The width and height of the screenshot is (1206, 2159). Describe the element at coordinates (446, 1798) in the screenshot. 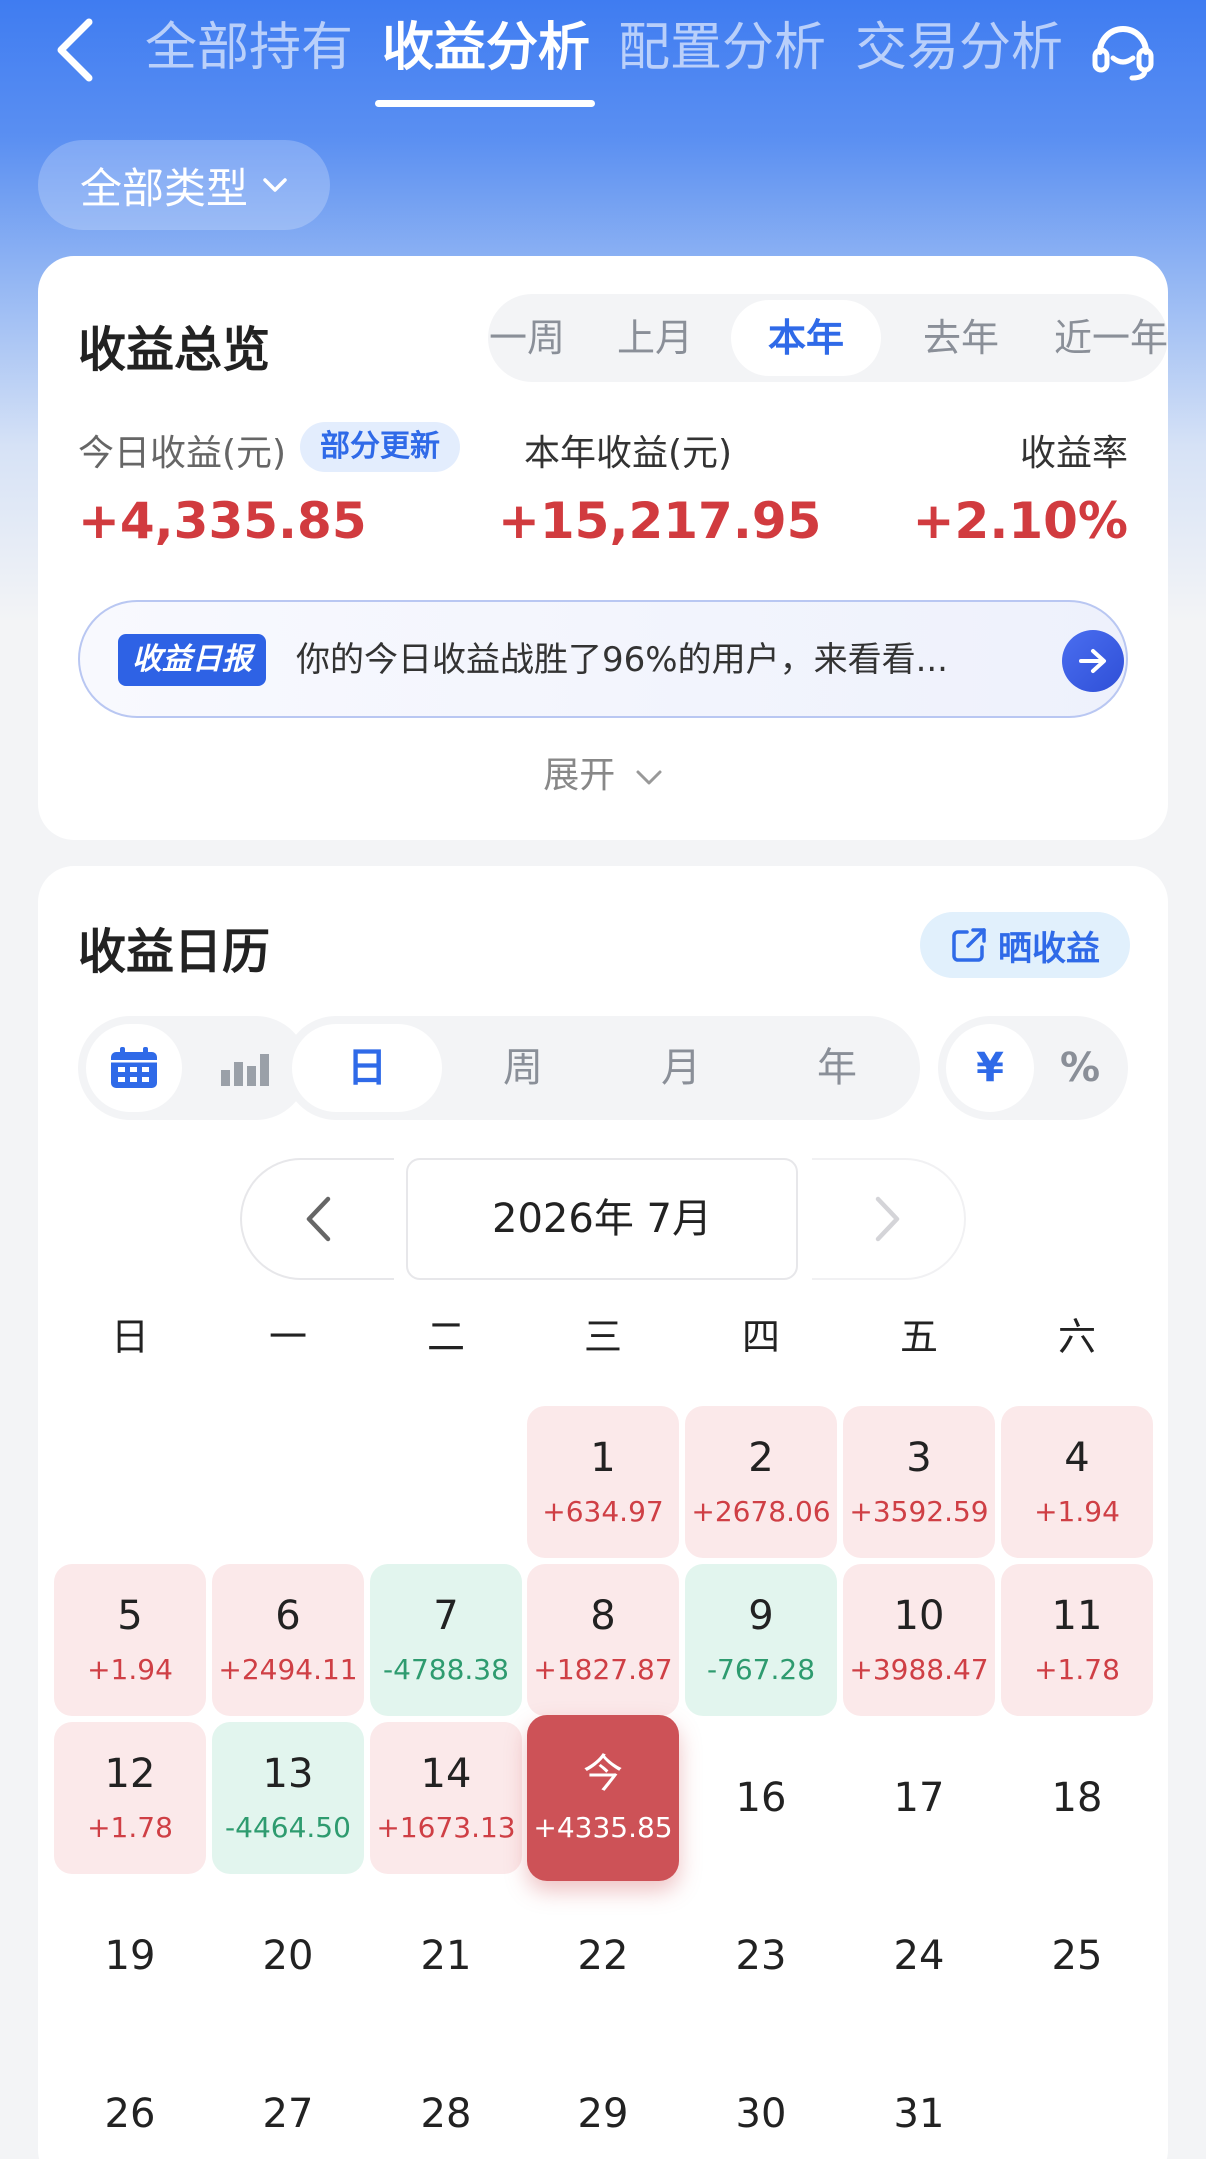

I see `calendar-day: 14 +1673.13` at that location.